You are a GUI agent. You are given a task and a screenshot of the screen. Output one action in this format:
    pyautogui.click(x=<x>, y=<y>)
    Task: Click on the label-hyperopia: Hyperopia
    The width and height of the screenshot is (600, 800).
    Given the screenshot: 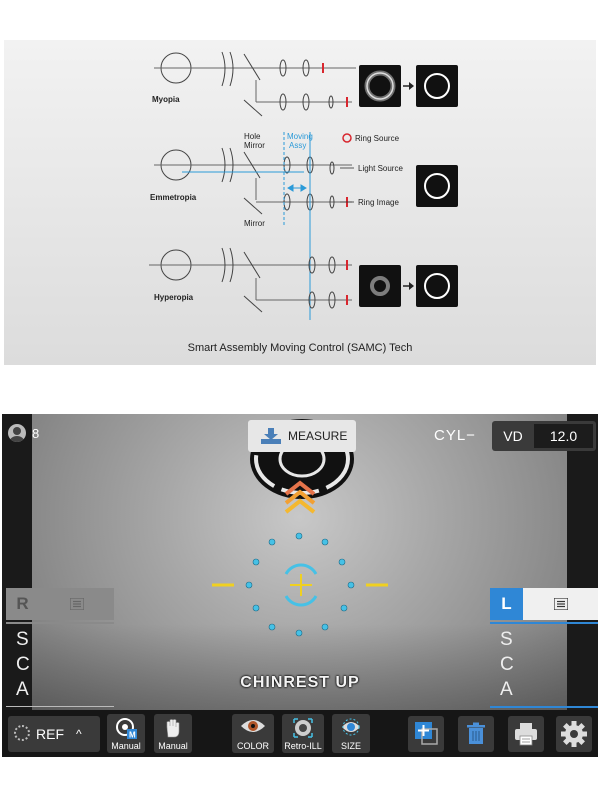 What is the action you would take?
    pyautogui.click(x=174, y=297)
    